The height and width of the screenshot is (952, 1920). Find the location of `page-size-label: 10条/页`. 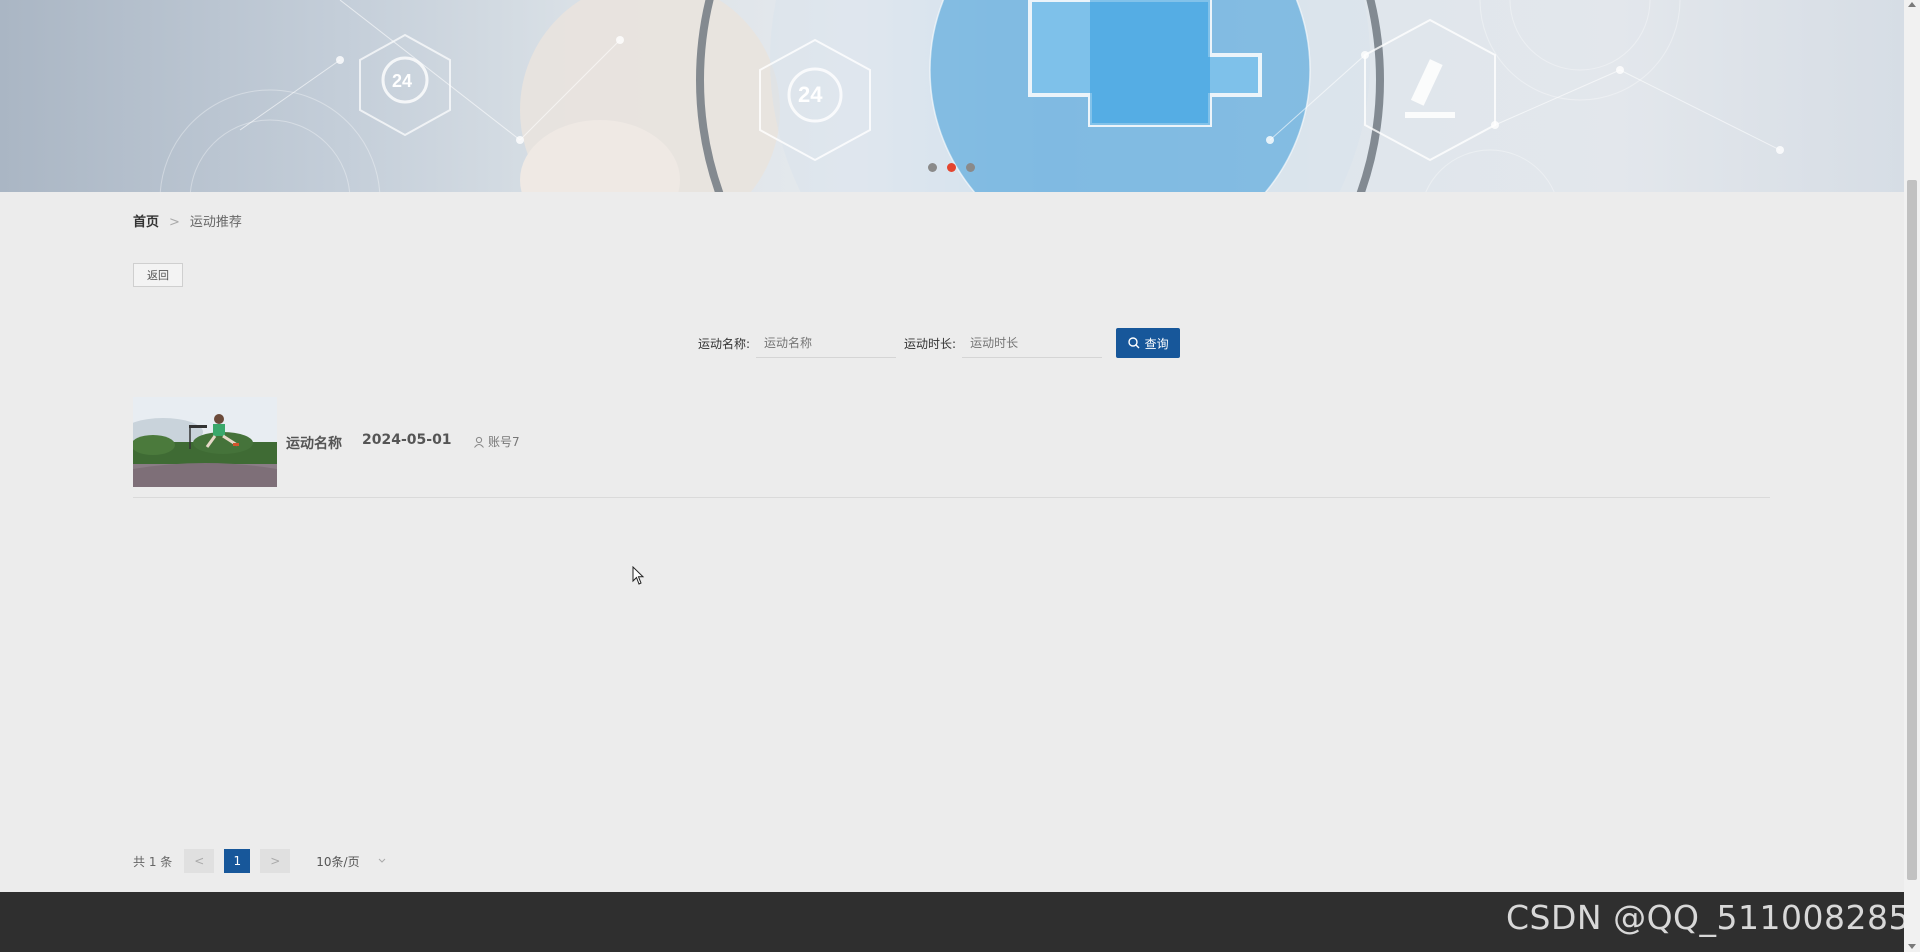

page-size-label: 10条/页 is located at coordinates (338, 861).